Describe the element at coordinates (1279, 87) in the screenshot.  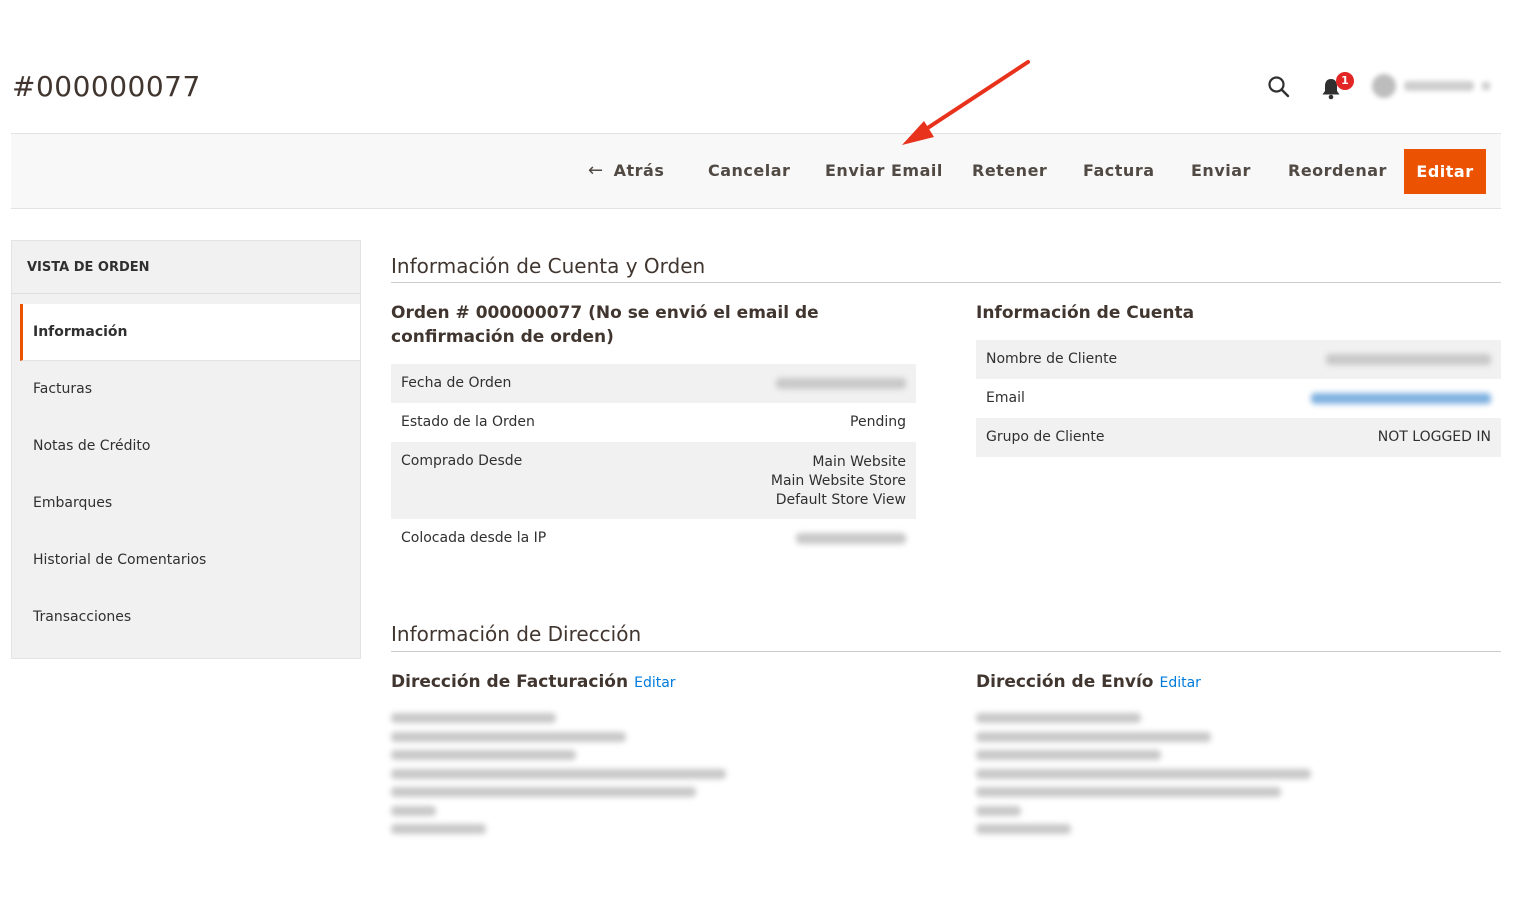
I see `search-icon` at that location.